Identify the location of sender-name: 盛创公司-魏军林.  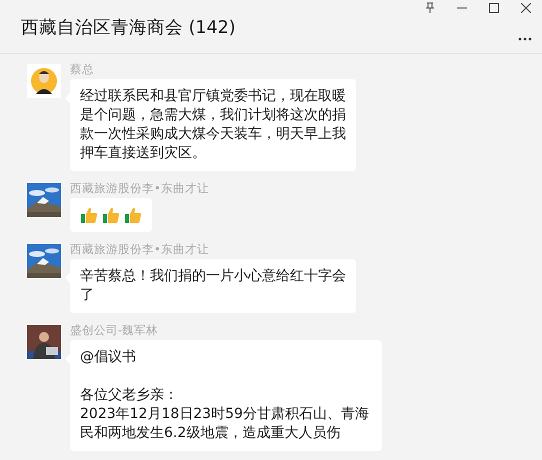
(115, 330).